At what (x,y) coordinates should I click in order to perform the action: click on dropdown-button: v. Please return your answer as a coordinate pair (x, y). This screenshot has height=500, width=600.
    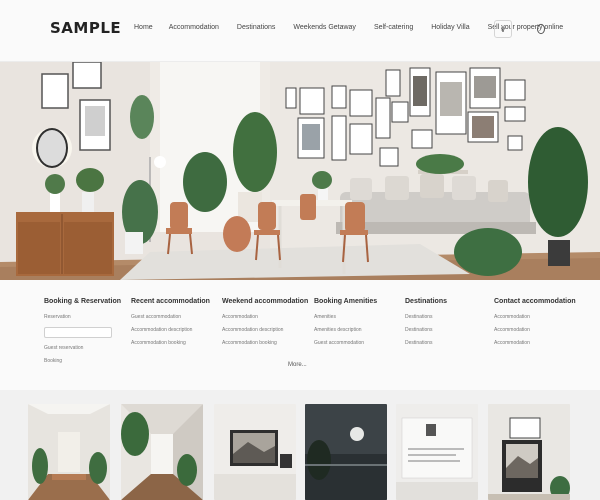
    Looking at the image, I should click on (503, 29).